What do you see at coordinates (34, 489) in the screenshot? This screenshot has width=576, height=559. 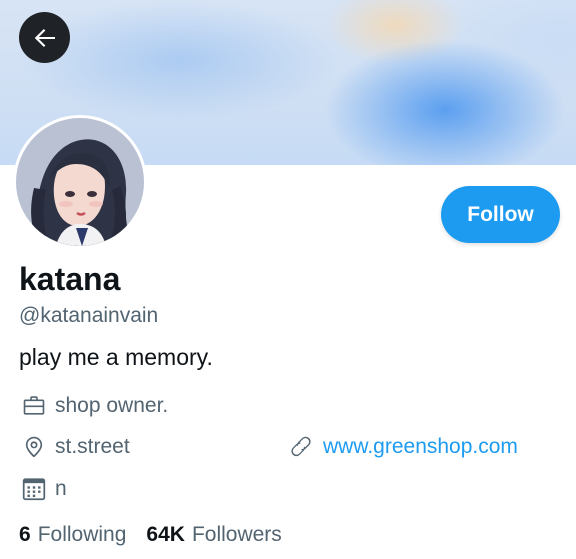 I see `calendar-icon` at bounding box center [34, 489].